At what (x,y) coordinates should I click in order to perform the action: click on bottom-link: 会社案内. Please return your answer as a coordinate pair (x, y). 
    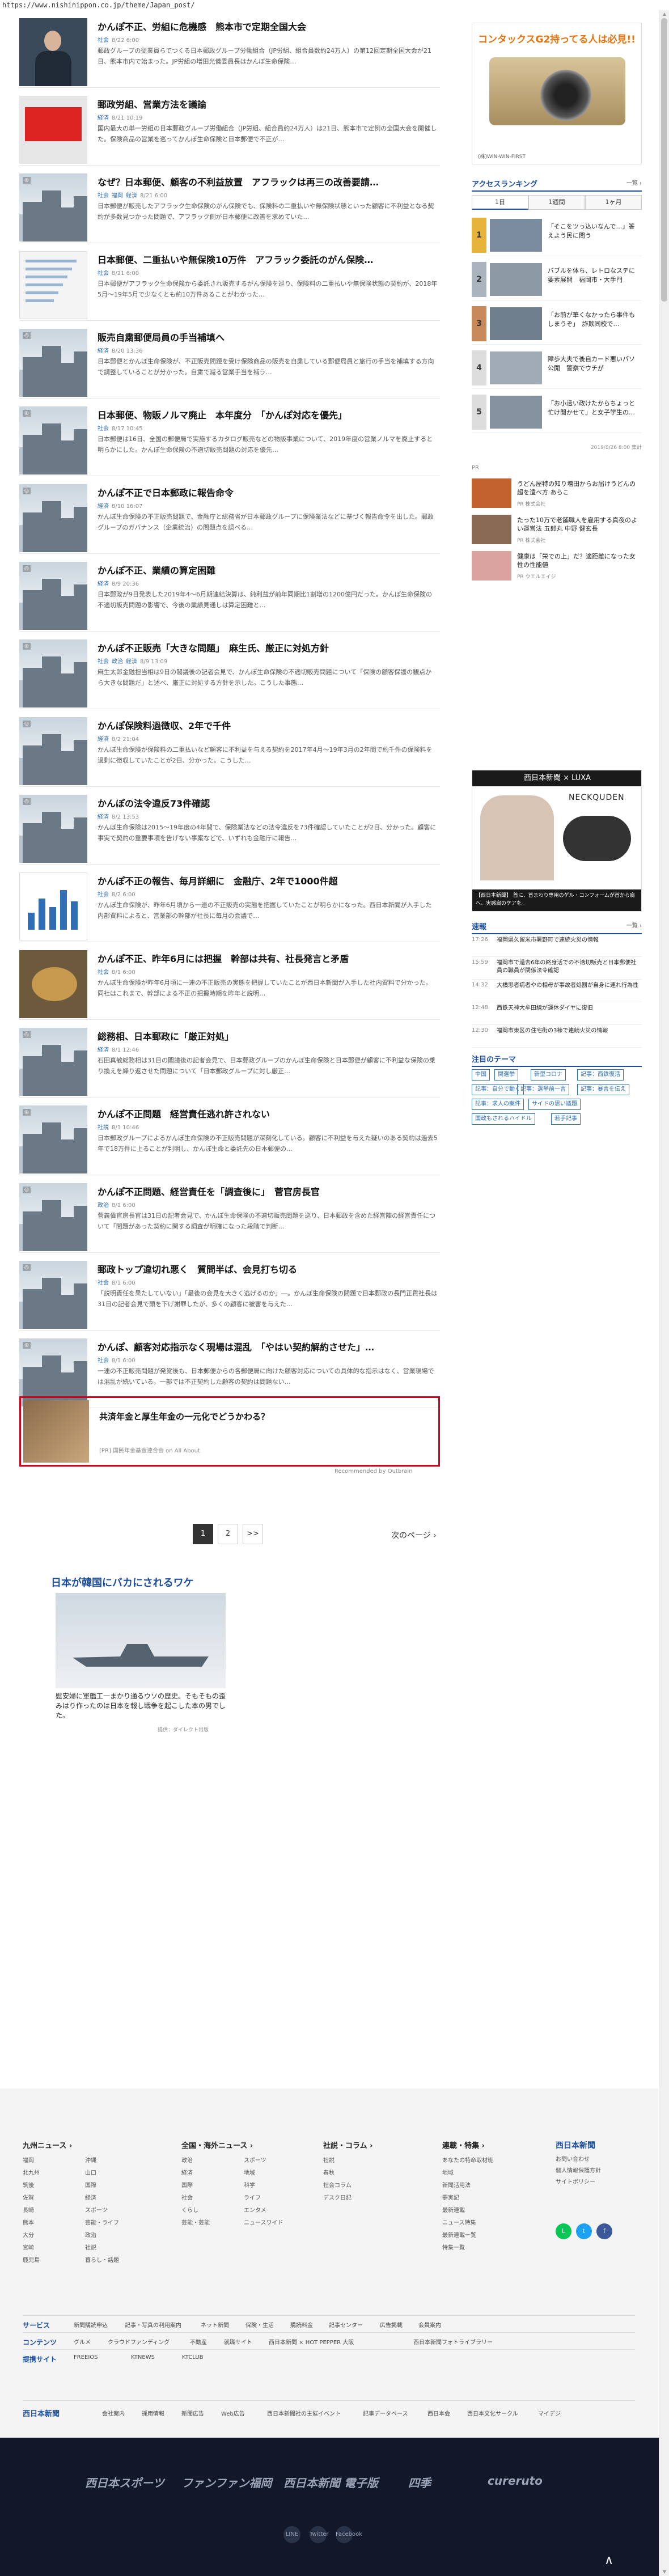
    Looking at the image, I should click on (113, 2413).